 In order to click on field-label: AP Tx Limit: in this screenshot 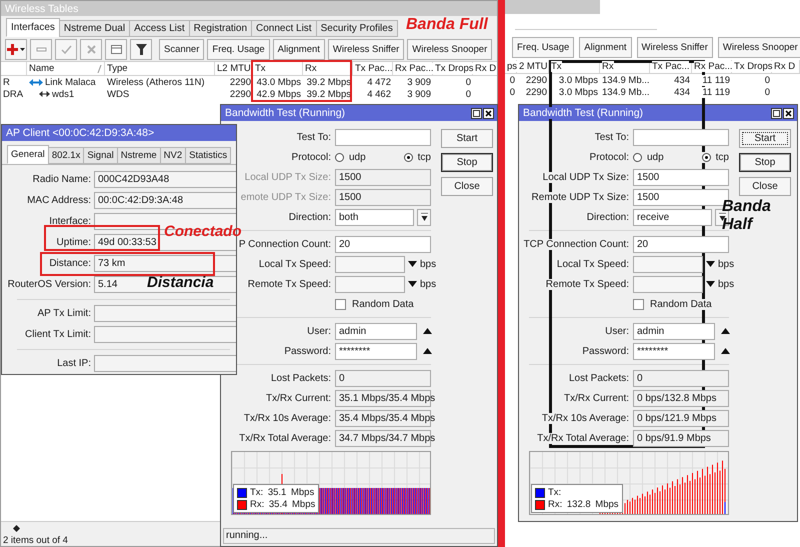, I will do `click(64, 313)`.